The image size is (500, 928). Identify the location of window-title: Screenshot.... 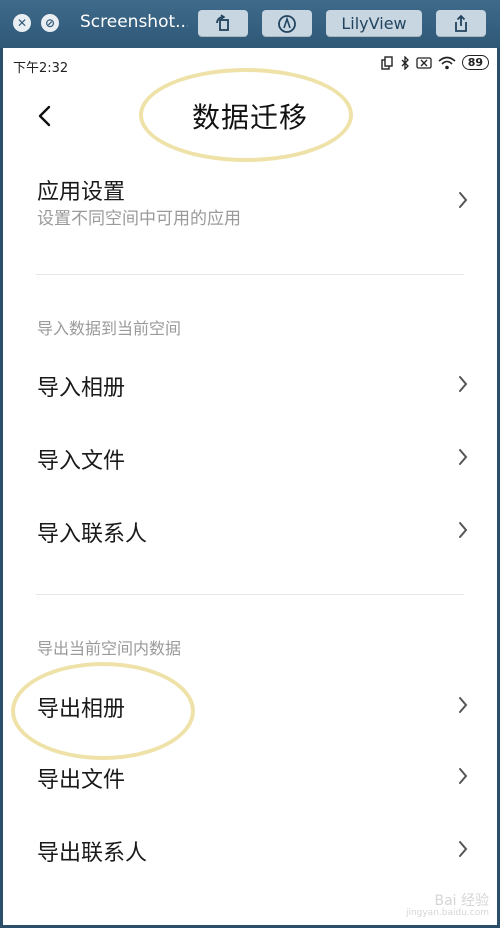
(134, 22).